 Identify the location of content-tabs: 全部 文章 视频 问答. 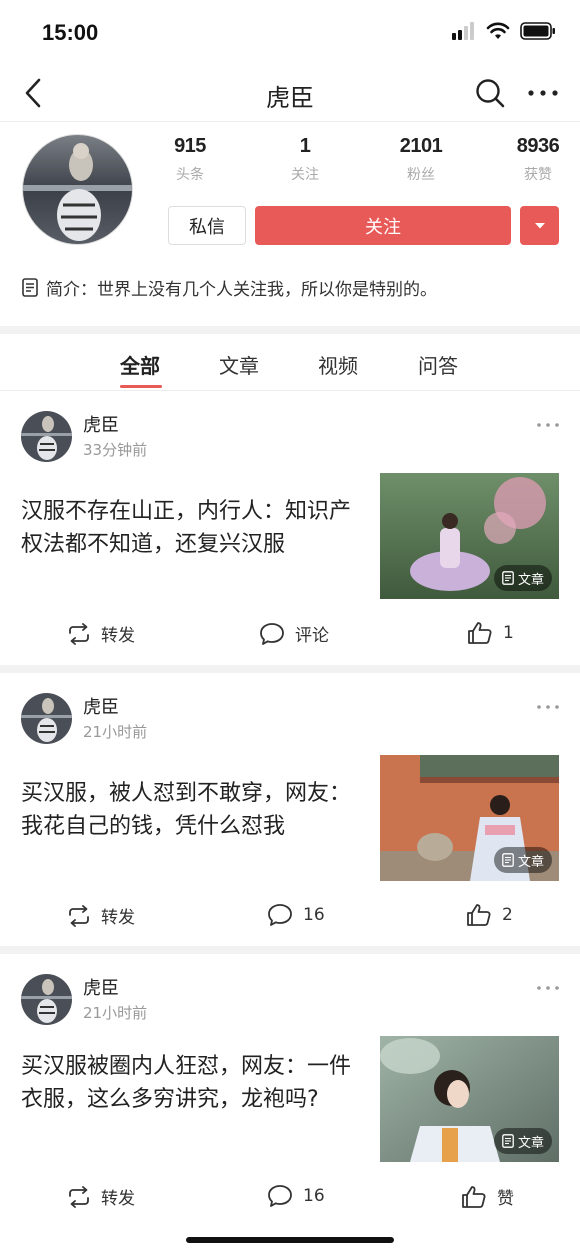
(290, 362).